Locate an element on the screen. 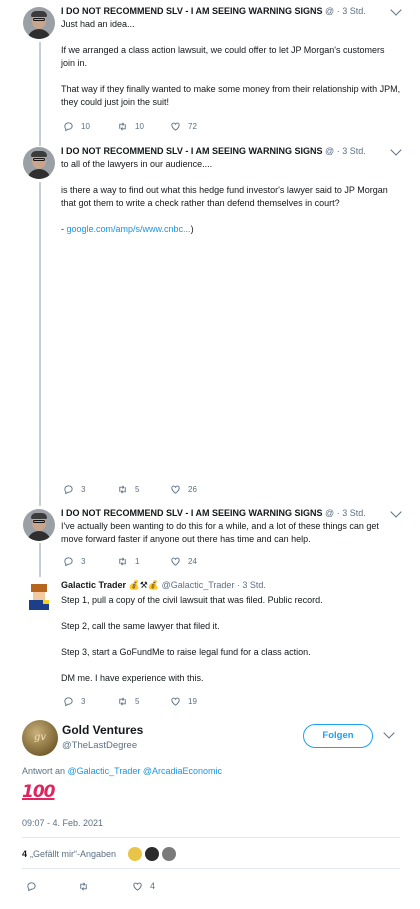  retweet-count: 1 is located at coordinates (137, 561).